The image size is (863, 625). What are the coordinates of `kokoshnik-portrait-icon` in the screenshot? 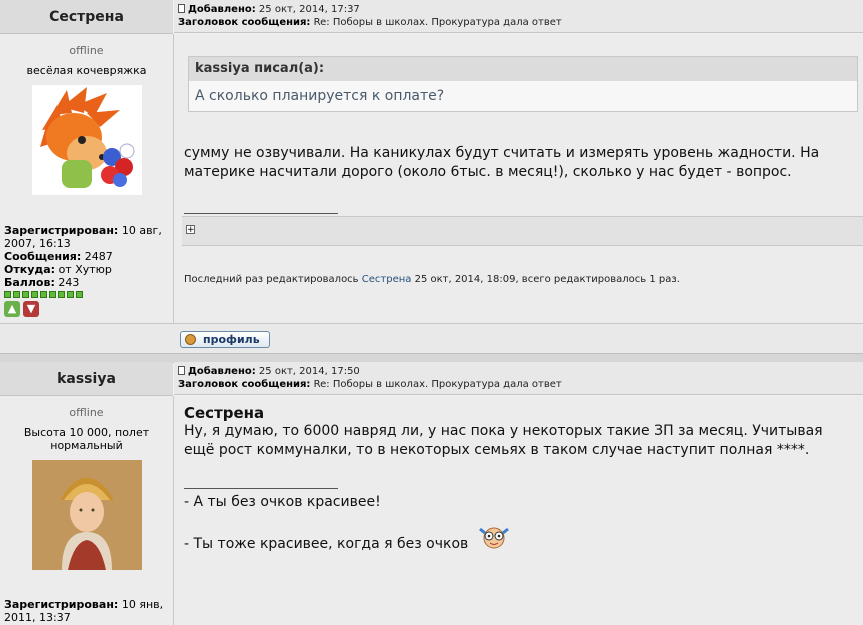 It's located at (86, 515).